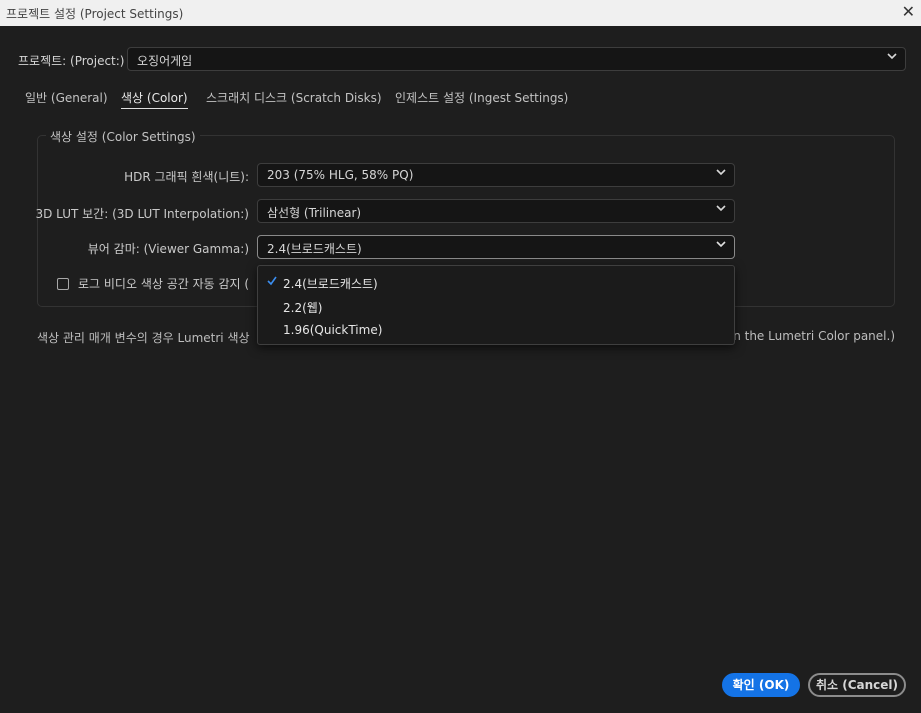  I want to click on hdr-white-select: 203 (75% HLG, 58% PQ), so click(496, 175).